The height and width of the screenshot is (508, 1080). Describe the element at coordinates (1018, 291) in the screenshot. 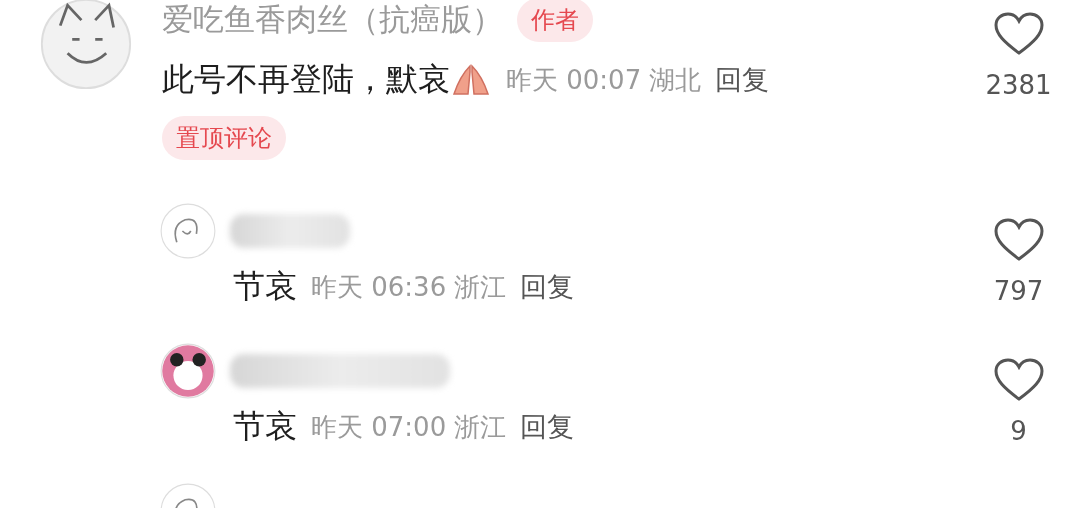

I see `like-count: 797` at that location.